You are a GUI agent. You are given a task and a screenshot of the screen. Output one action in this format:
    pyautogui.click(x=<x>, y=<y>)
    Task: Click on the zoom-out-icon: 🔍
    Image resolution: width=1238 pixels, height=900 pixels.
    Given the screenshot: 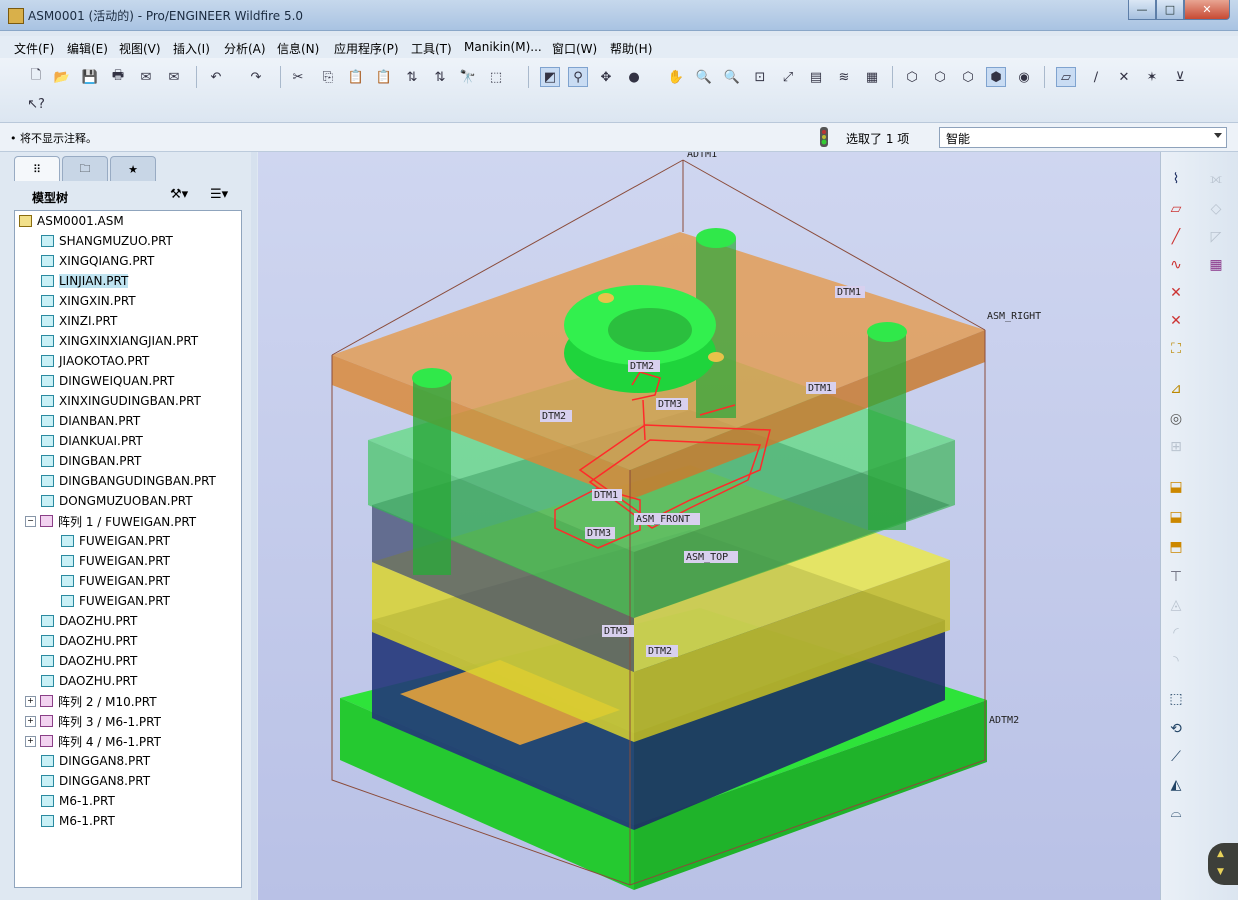 What is the action you would take?
    pyautogui.click(x=732, y=77)
    